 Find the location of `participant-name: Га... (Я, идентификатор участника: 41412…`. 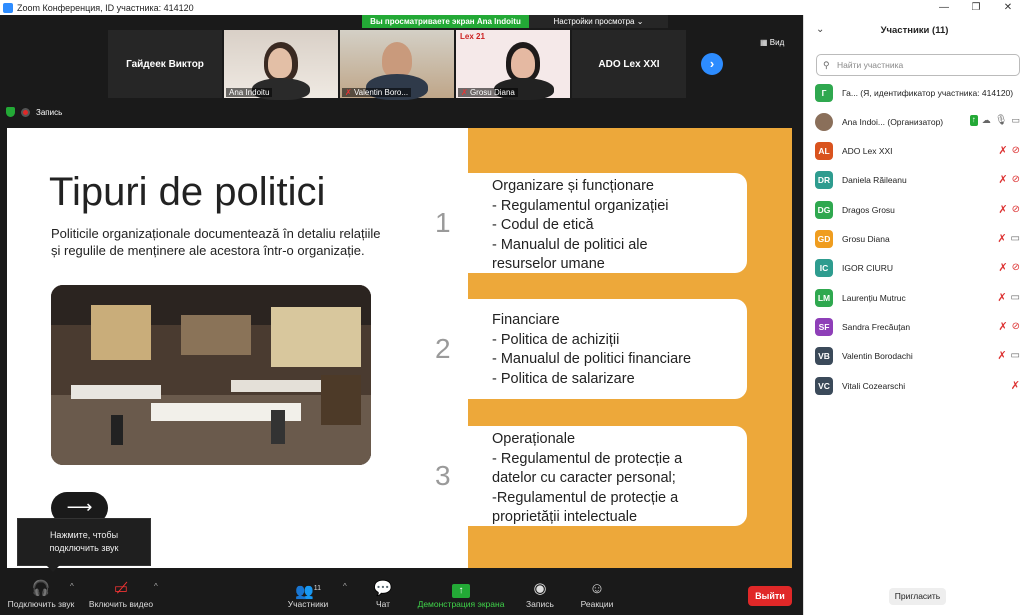

participant-name: Га... (Я, идентификатор участника: 41412… is located at coordinates (928, 93).